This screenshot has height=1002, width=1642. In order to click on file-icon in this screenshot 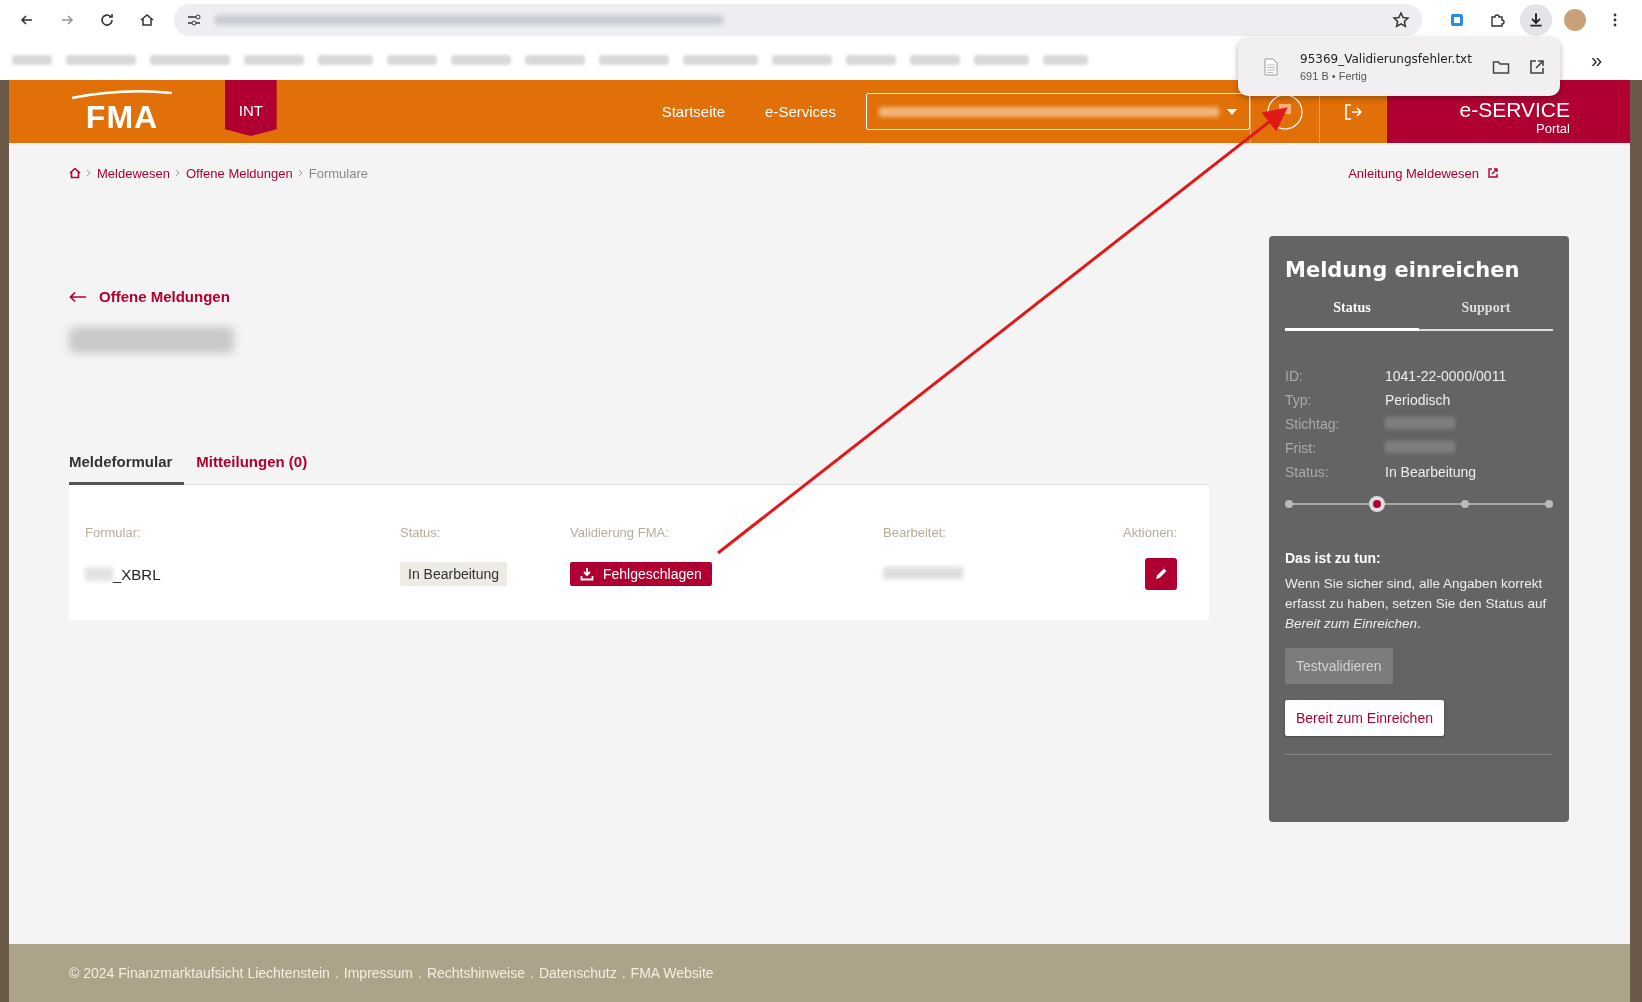, I will do `click(1271, 67)`.